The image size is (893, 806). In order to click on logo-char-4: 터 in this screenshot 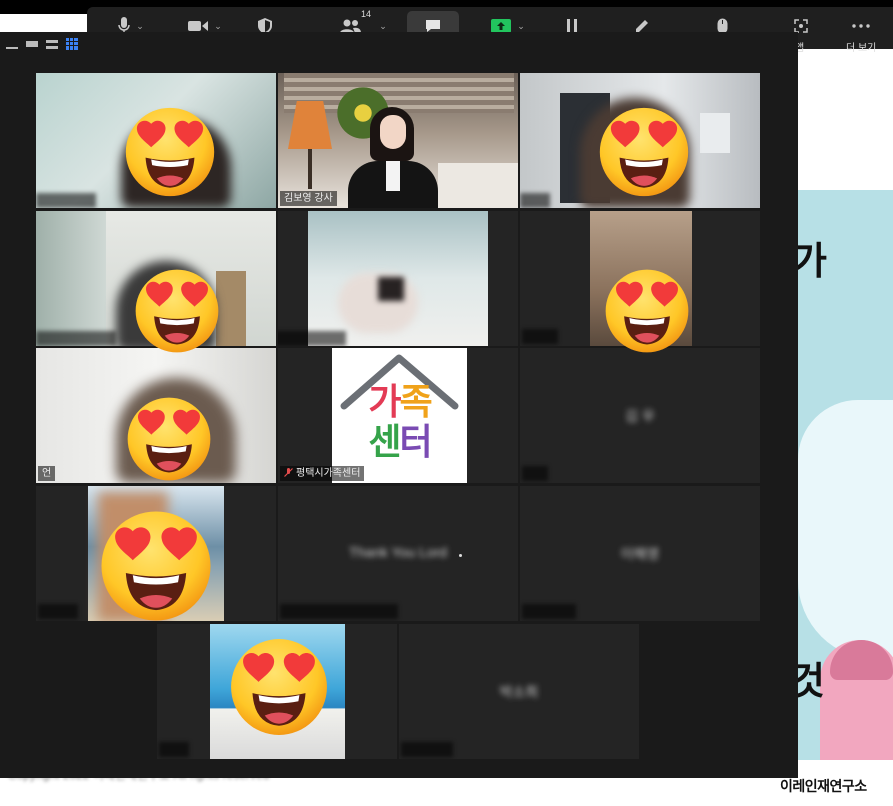, I will do `click(416, 442)`.